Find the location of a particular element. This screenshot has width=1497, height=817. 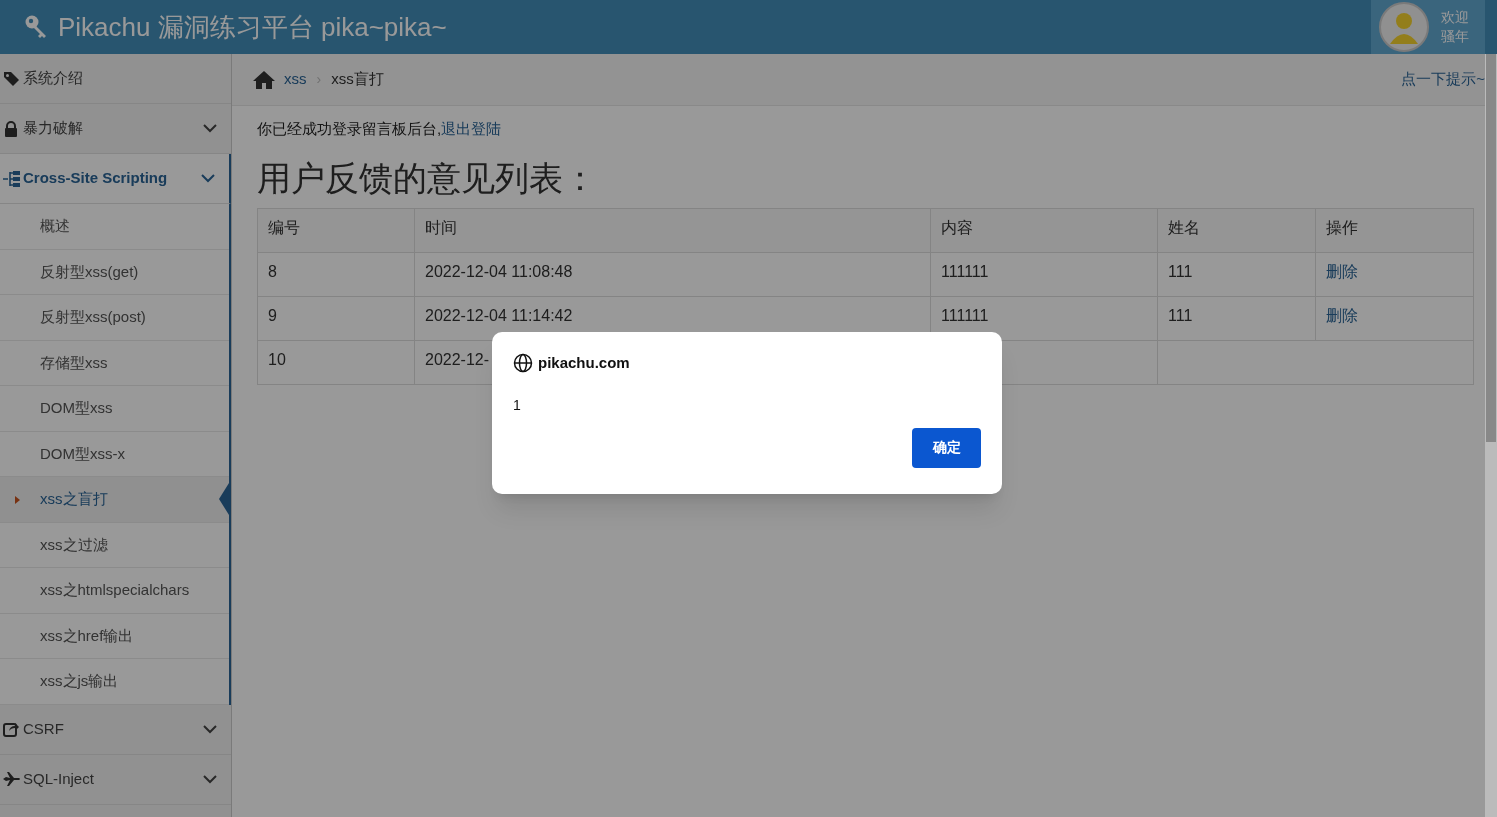

column-header: 时间 is located at coordinates (672, 230).